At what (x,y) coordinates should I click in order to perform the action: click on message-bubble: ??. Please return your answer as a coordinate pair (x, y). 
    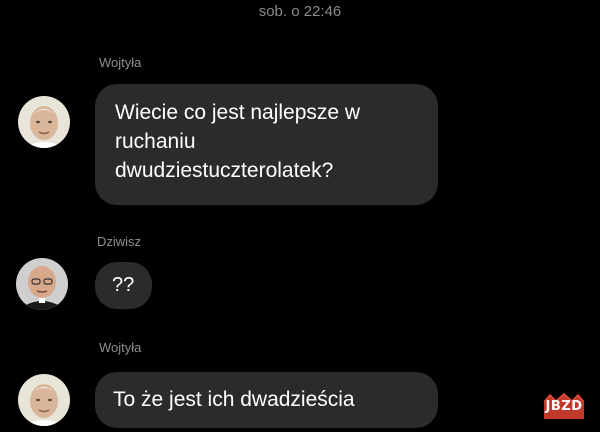
    Looking at the image, I should click on (123, 285).